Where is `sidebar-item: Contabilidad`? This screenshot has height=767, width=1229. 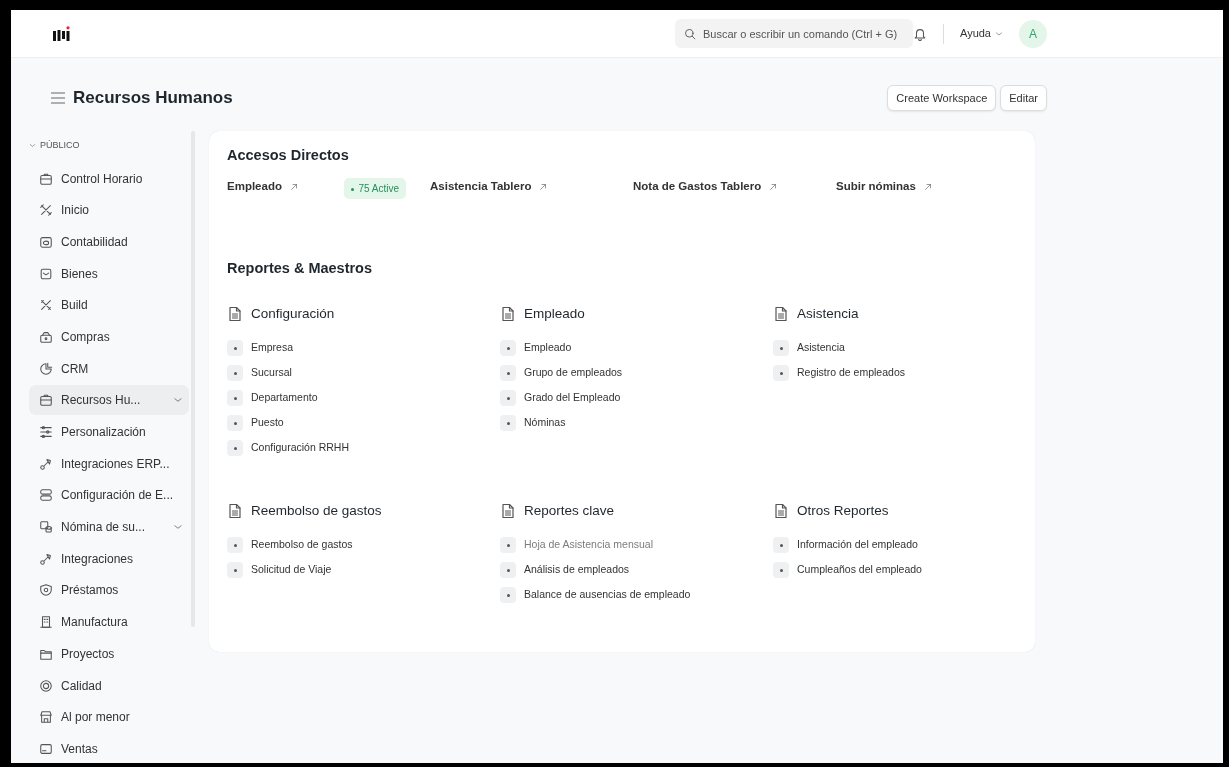
sidebar-item: Contabilidad is located at coordinates (109, 241).